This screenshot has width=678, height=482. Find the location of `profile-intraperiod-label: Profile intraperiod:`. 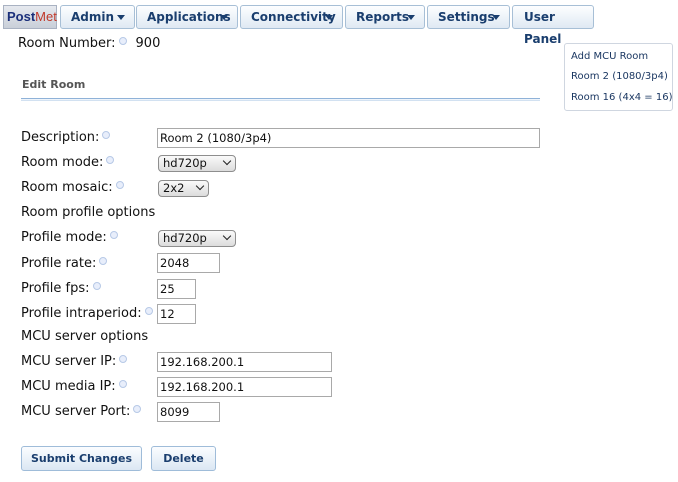

profile-intraperiod-label: Profile intraperiod: is located at coordinates (87, 313).